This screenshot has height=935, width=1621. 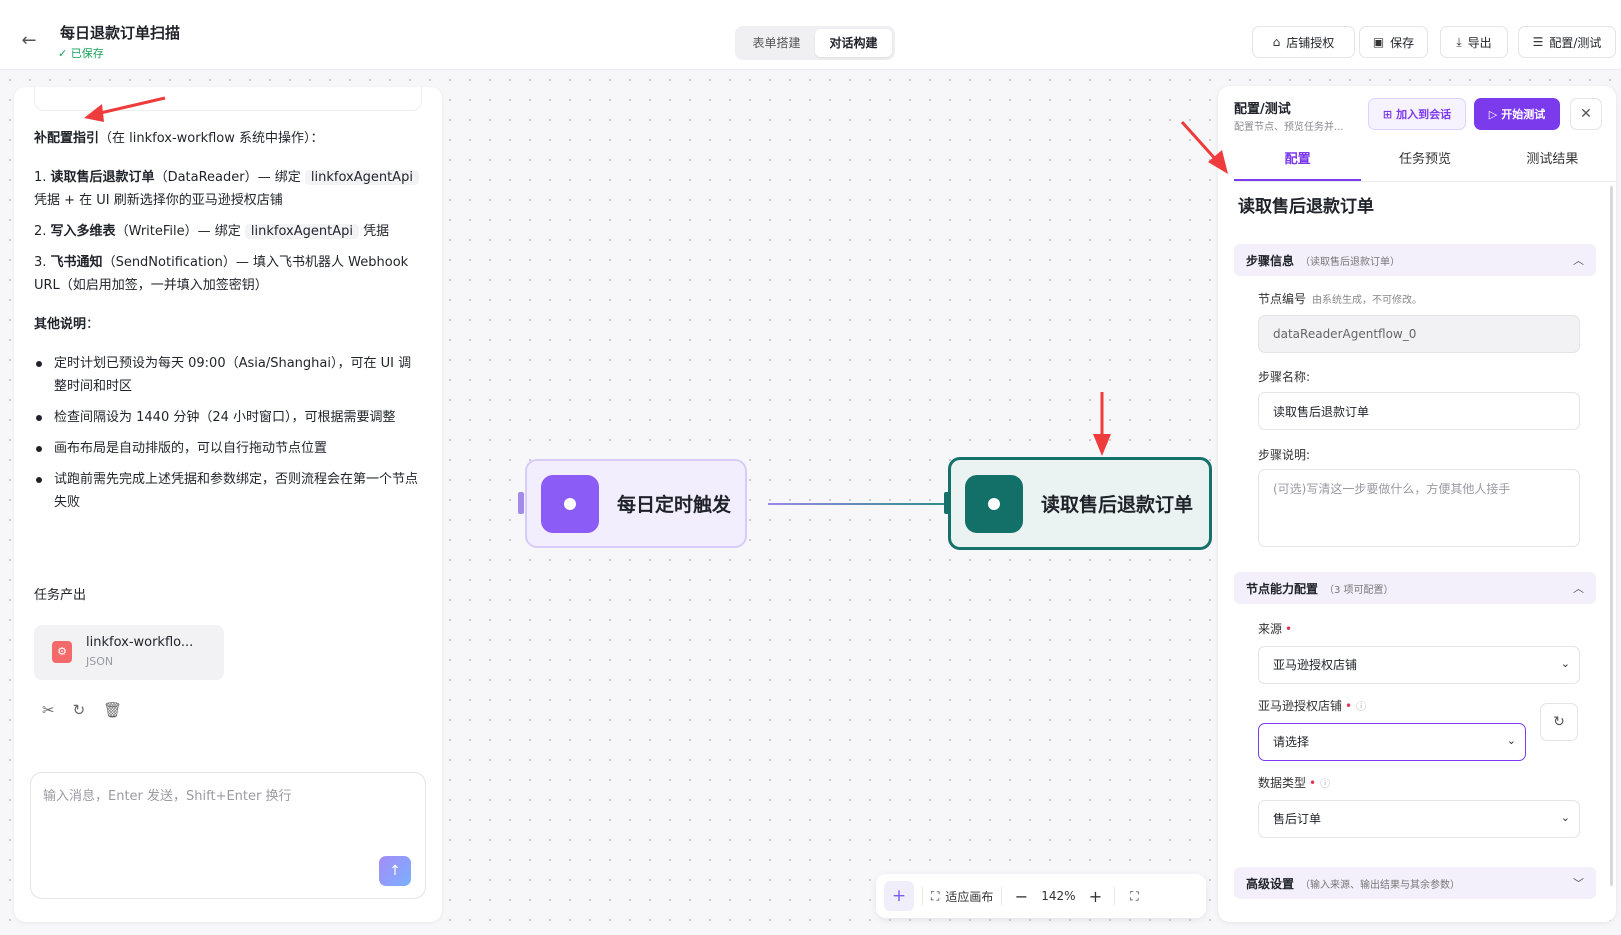 I want to click on close-icon: ✕, so click(x=1586, y=114).